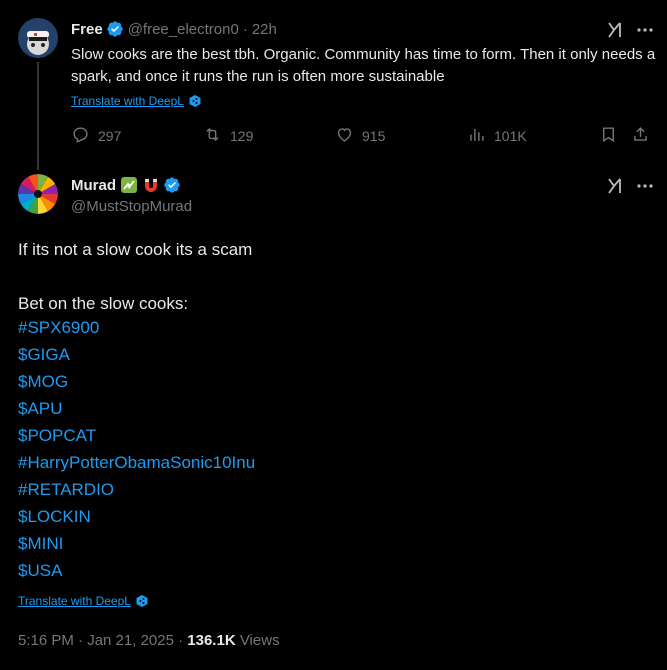 This screenshot has width=667, height=670. What do you see at coordinates (374, 136) in the screenshot?
I see `like-count: 915` at bounding box center [374, 136].